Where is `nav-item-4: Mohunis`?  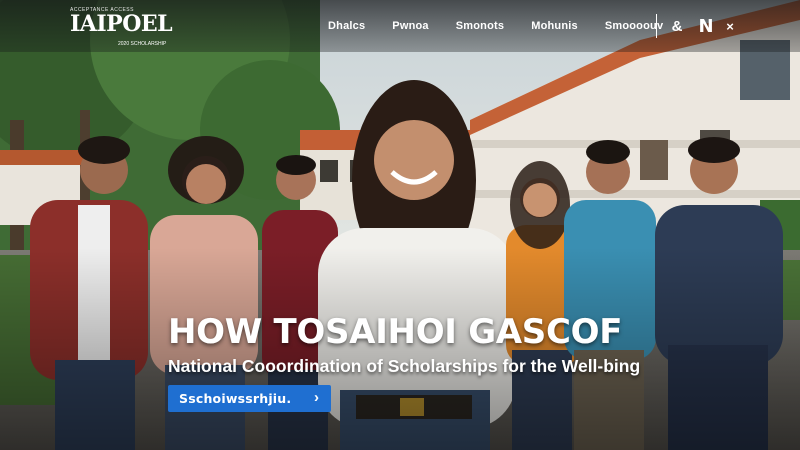 nav-item-4: Mohunis is located at coordinates (554, 26).